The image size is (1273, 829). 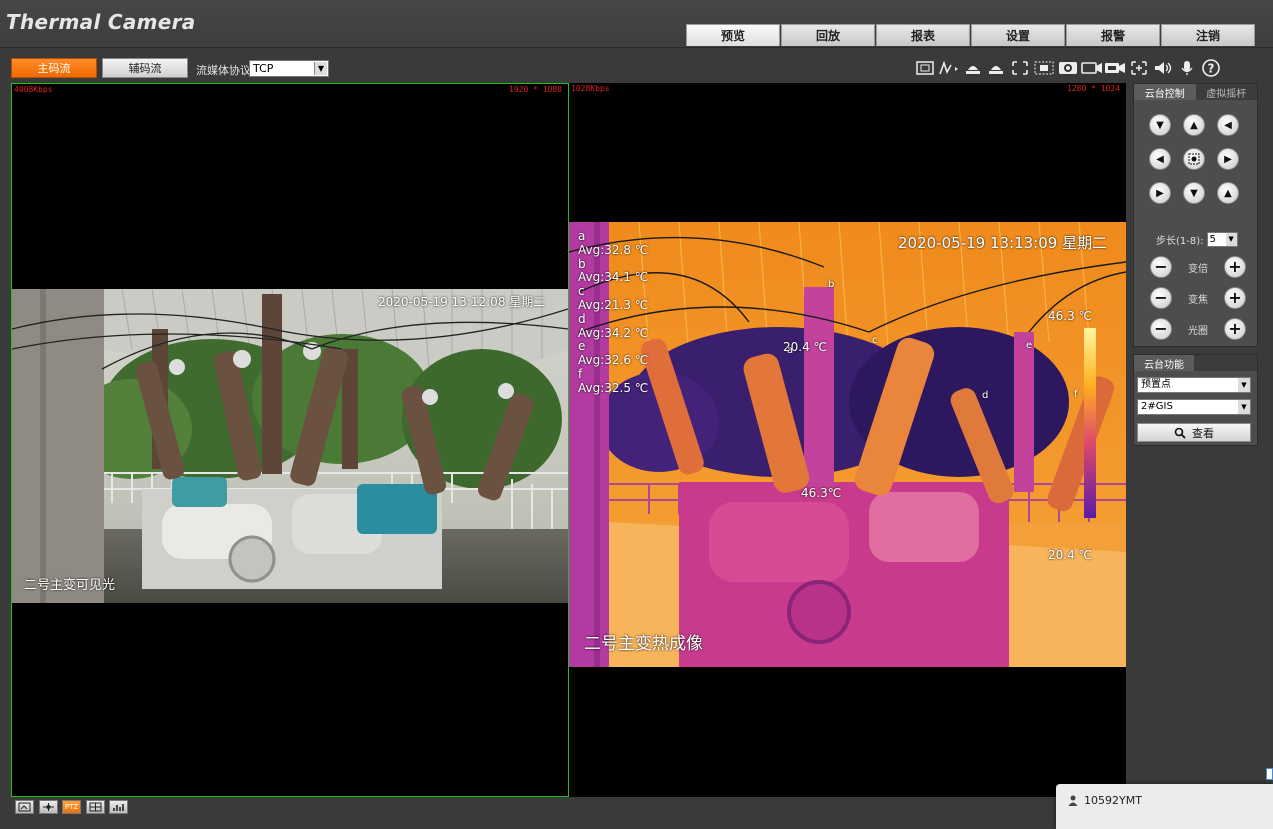 I want to click on measurement-name: d, so click(x=582, y=318).